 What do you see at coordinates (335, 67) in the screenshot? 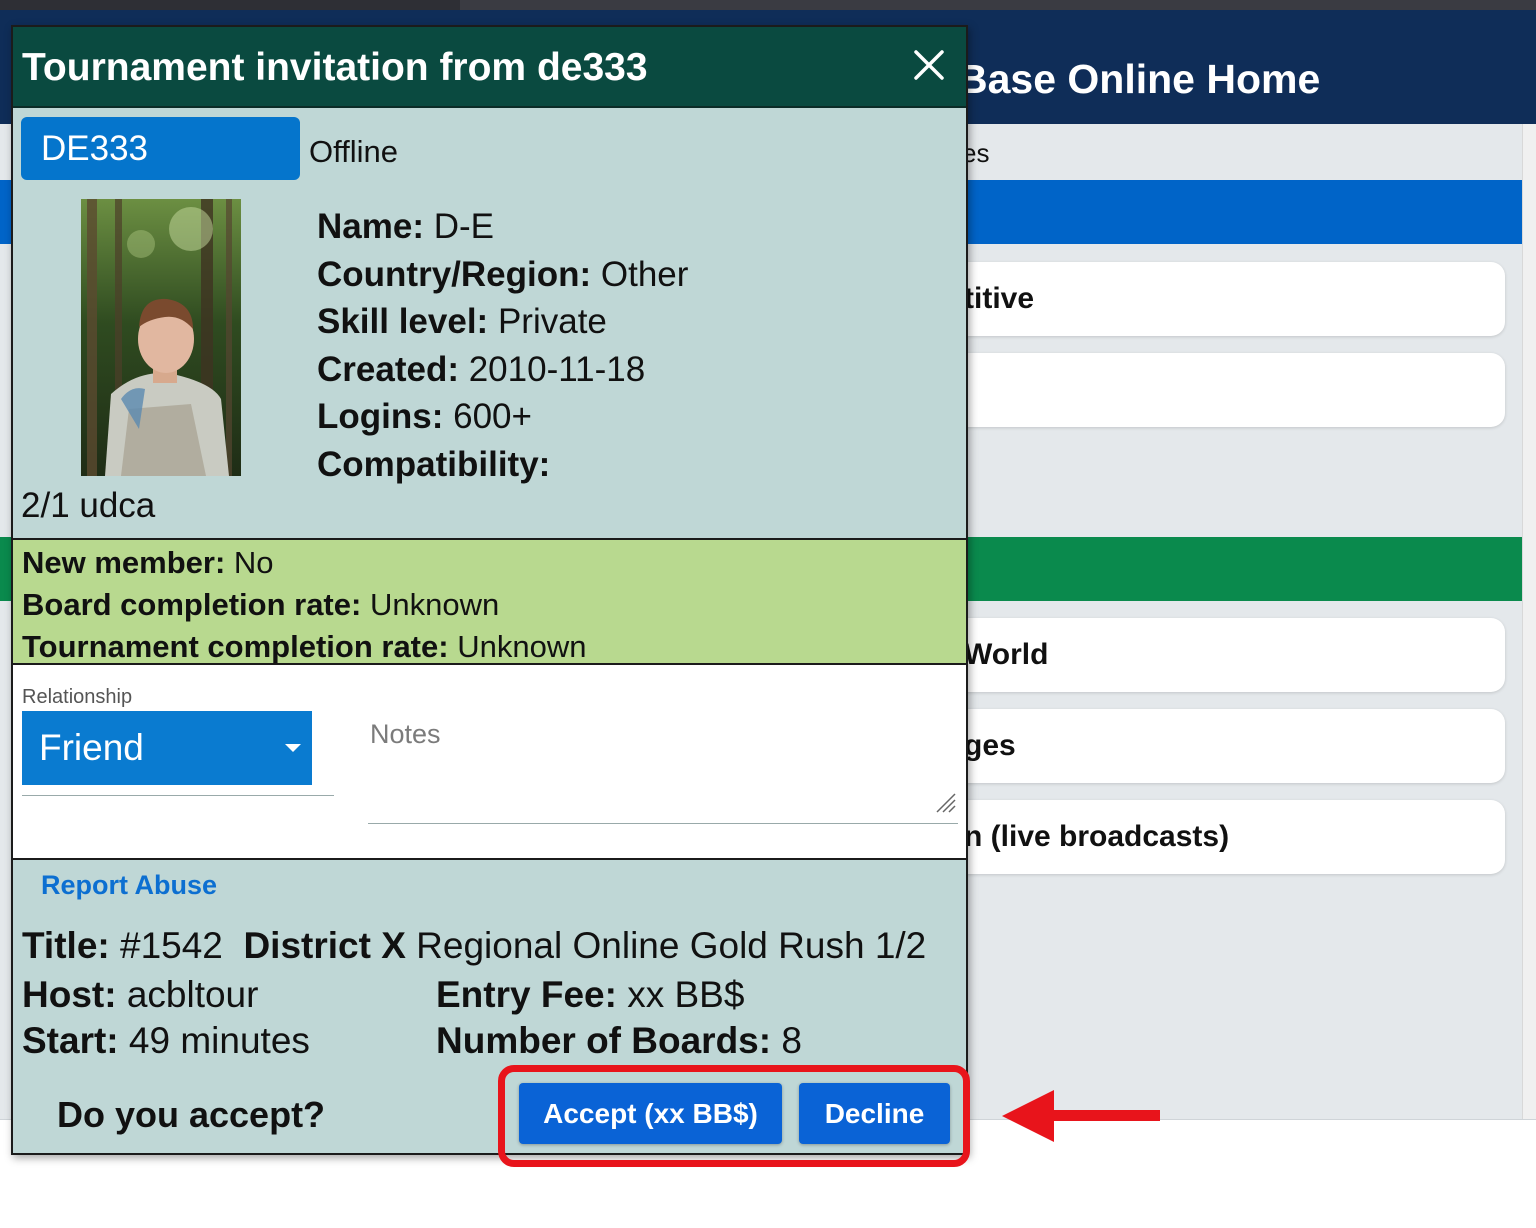
I see `dialog-title: Tournament invitation from de333` at bounding box center [335, 67].